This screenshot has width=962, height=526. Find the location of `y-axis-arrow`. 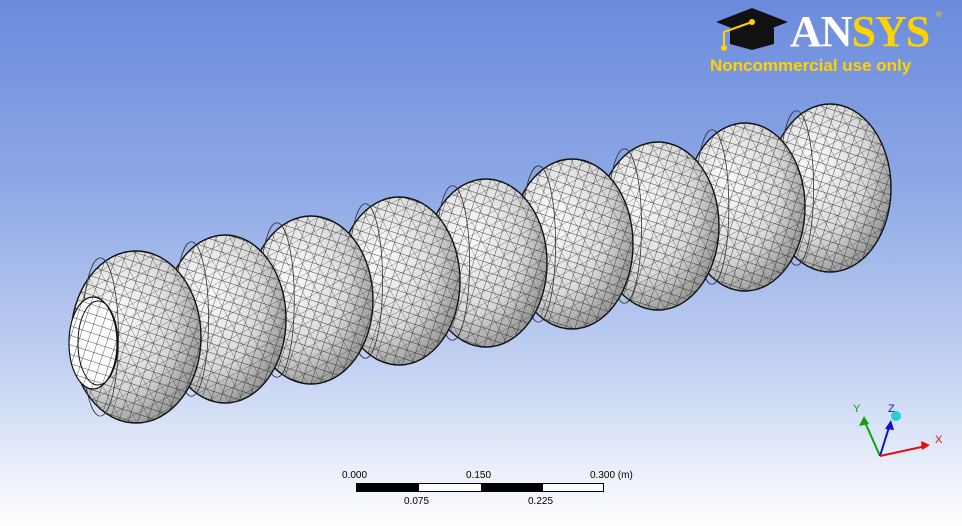

y-axis-arrow is located at coordinates (864, 421).